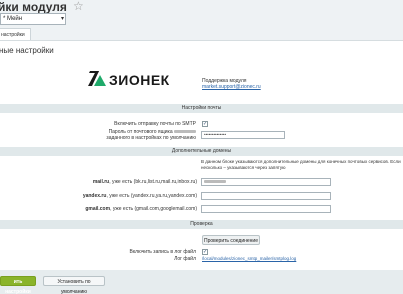 The height and width of the screenshot is (294, 403). I want to click on check-header: Проверка, so click(201, 224).